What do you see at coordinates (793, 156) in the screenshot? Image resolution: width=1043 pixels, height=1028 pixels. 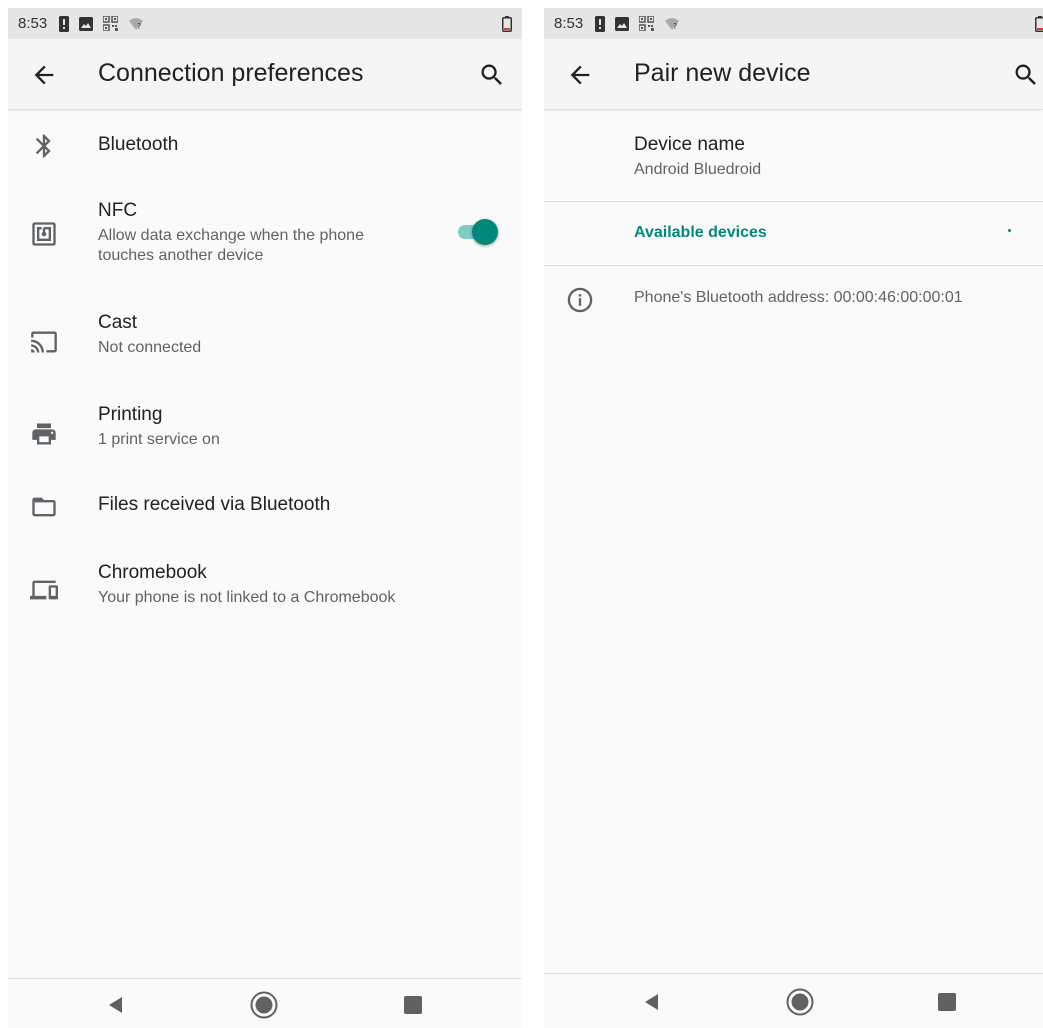 I see `pref-device-name: Device name Android Bluedroid` at bounding box center [793, 156].